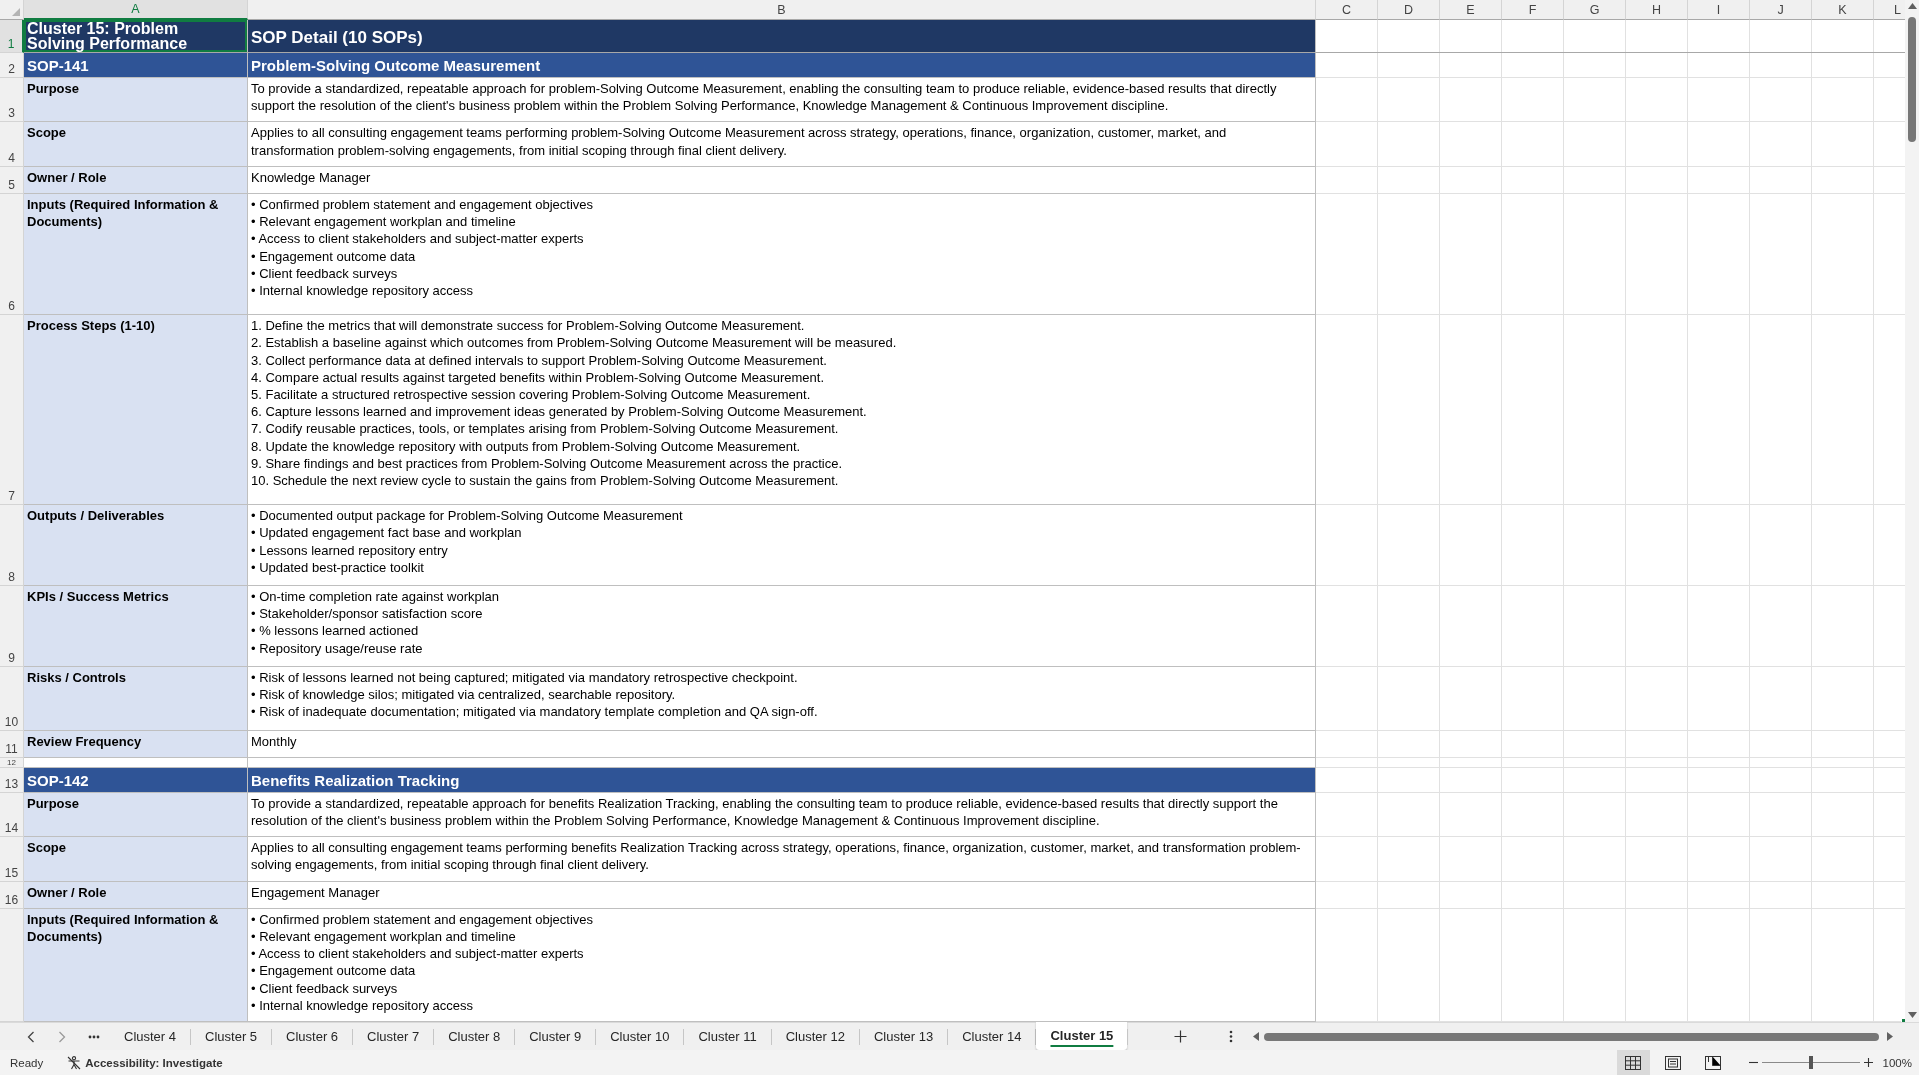 The image size is (1919, 1075). I want to click on more-icon, so click(94, 1036).